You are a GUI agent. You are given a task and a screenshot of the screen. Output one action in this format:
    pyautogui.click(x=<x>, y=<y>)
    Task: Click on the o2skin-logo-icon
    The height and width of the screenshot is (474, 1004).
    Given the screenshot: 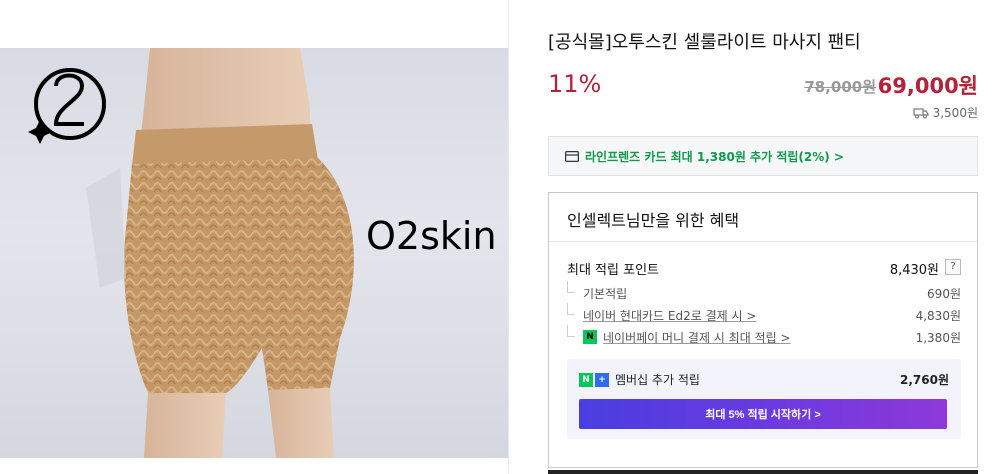 What is the action you would take?
    pyautogui.click(x=67, y=106)
    